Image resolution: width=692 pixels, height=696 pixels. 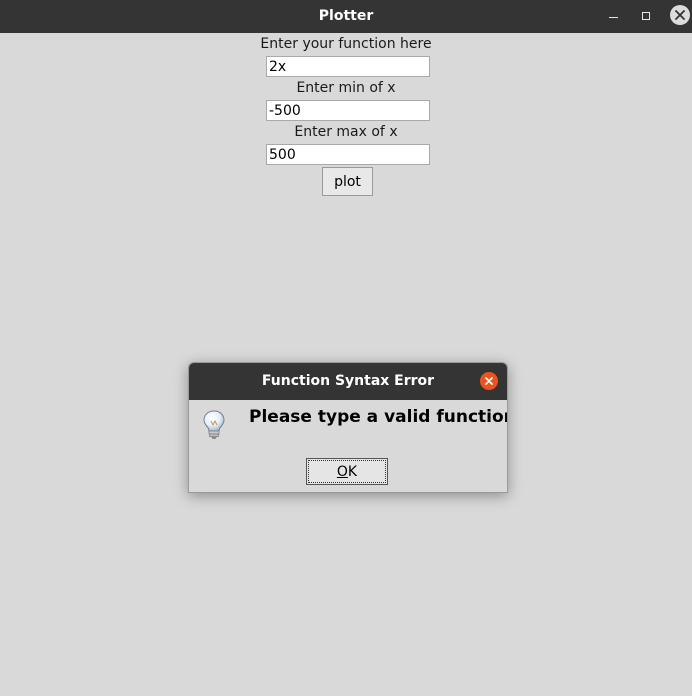 What do you see at coordinates (214, 424) in the screenshot?
I see `lightbulb-icon` at bounding box center [214, 424].